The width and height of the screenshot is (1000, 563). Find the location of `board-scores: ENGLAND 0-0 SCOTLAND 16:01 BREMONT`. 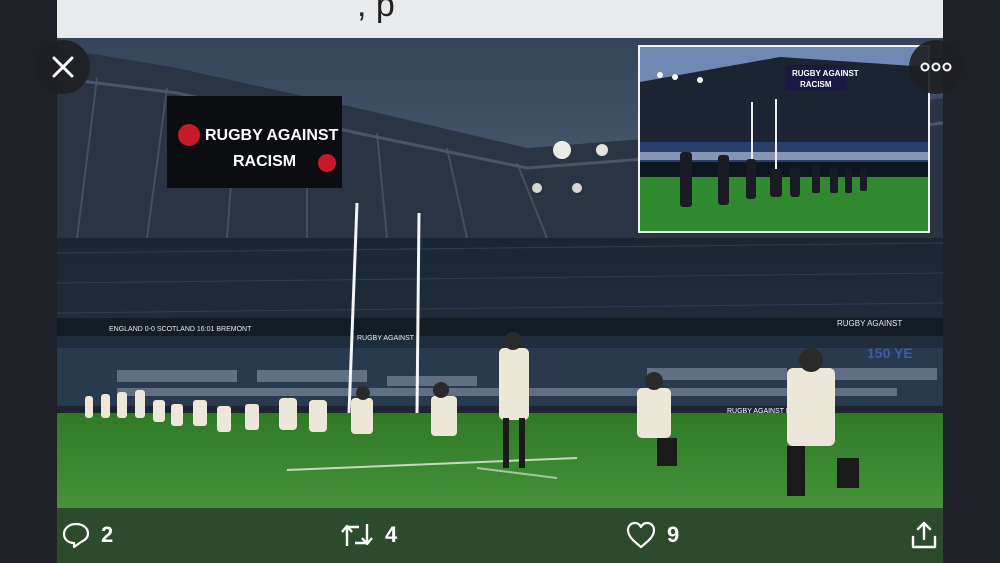

board-scores: ENGLAND 0-0 SCOTLAND 16:01 BREMONT is located at coordinates (180, 329).